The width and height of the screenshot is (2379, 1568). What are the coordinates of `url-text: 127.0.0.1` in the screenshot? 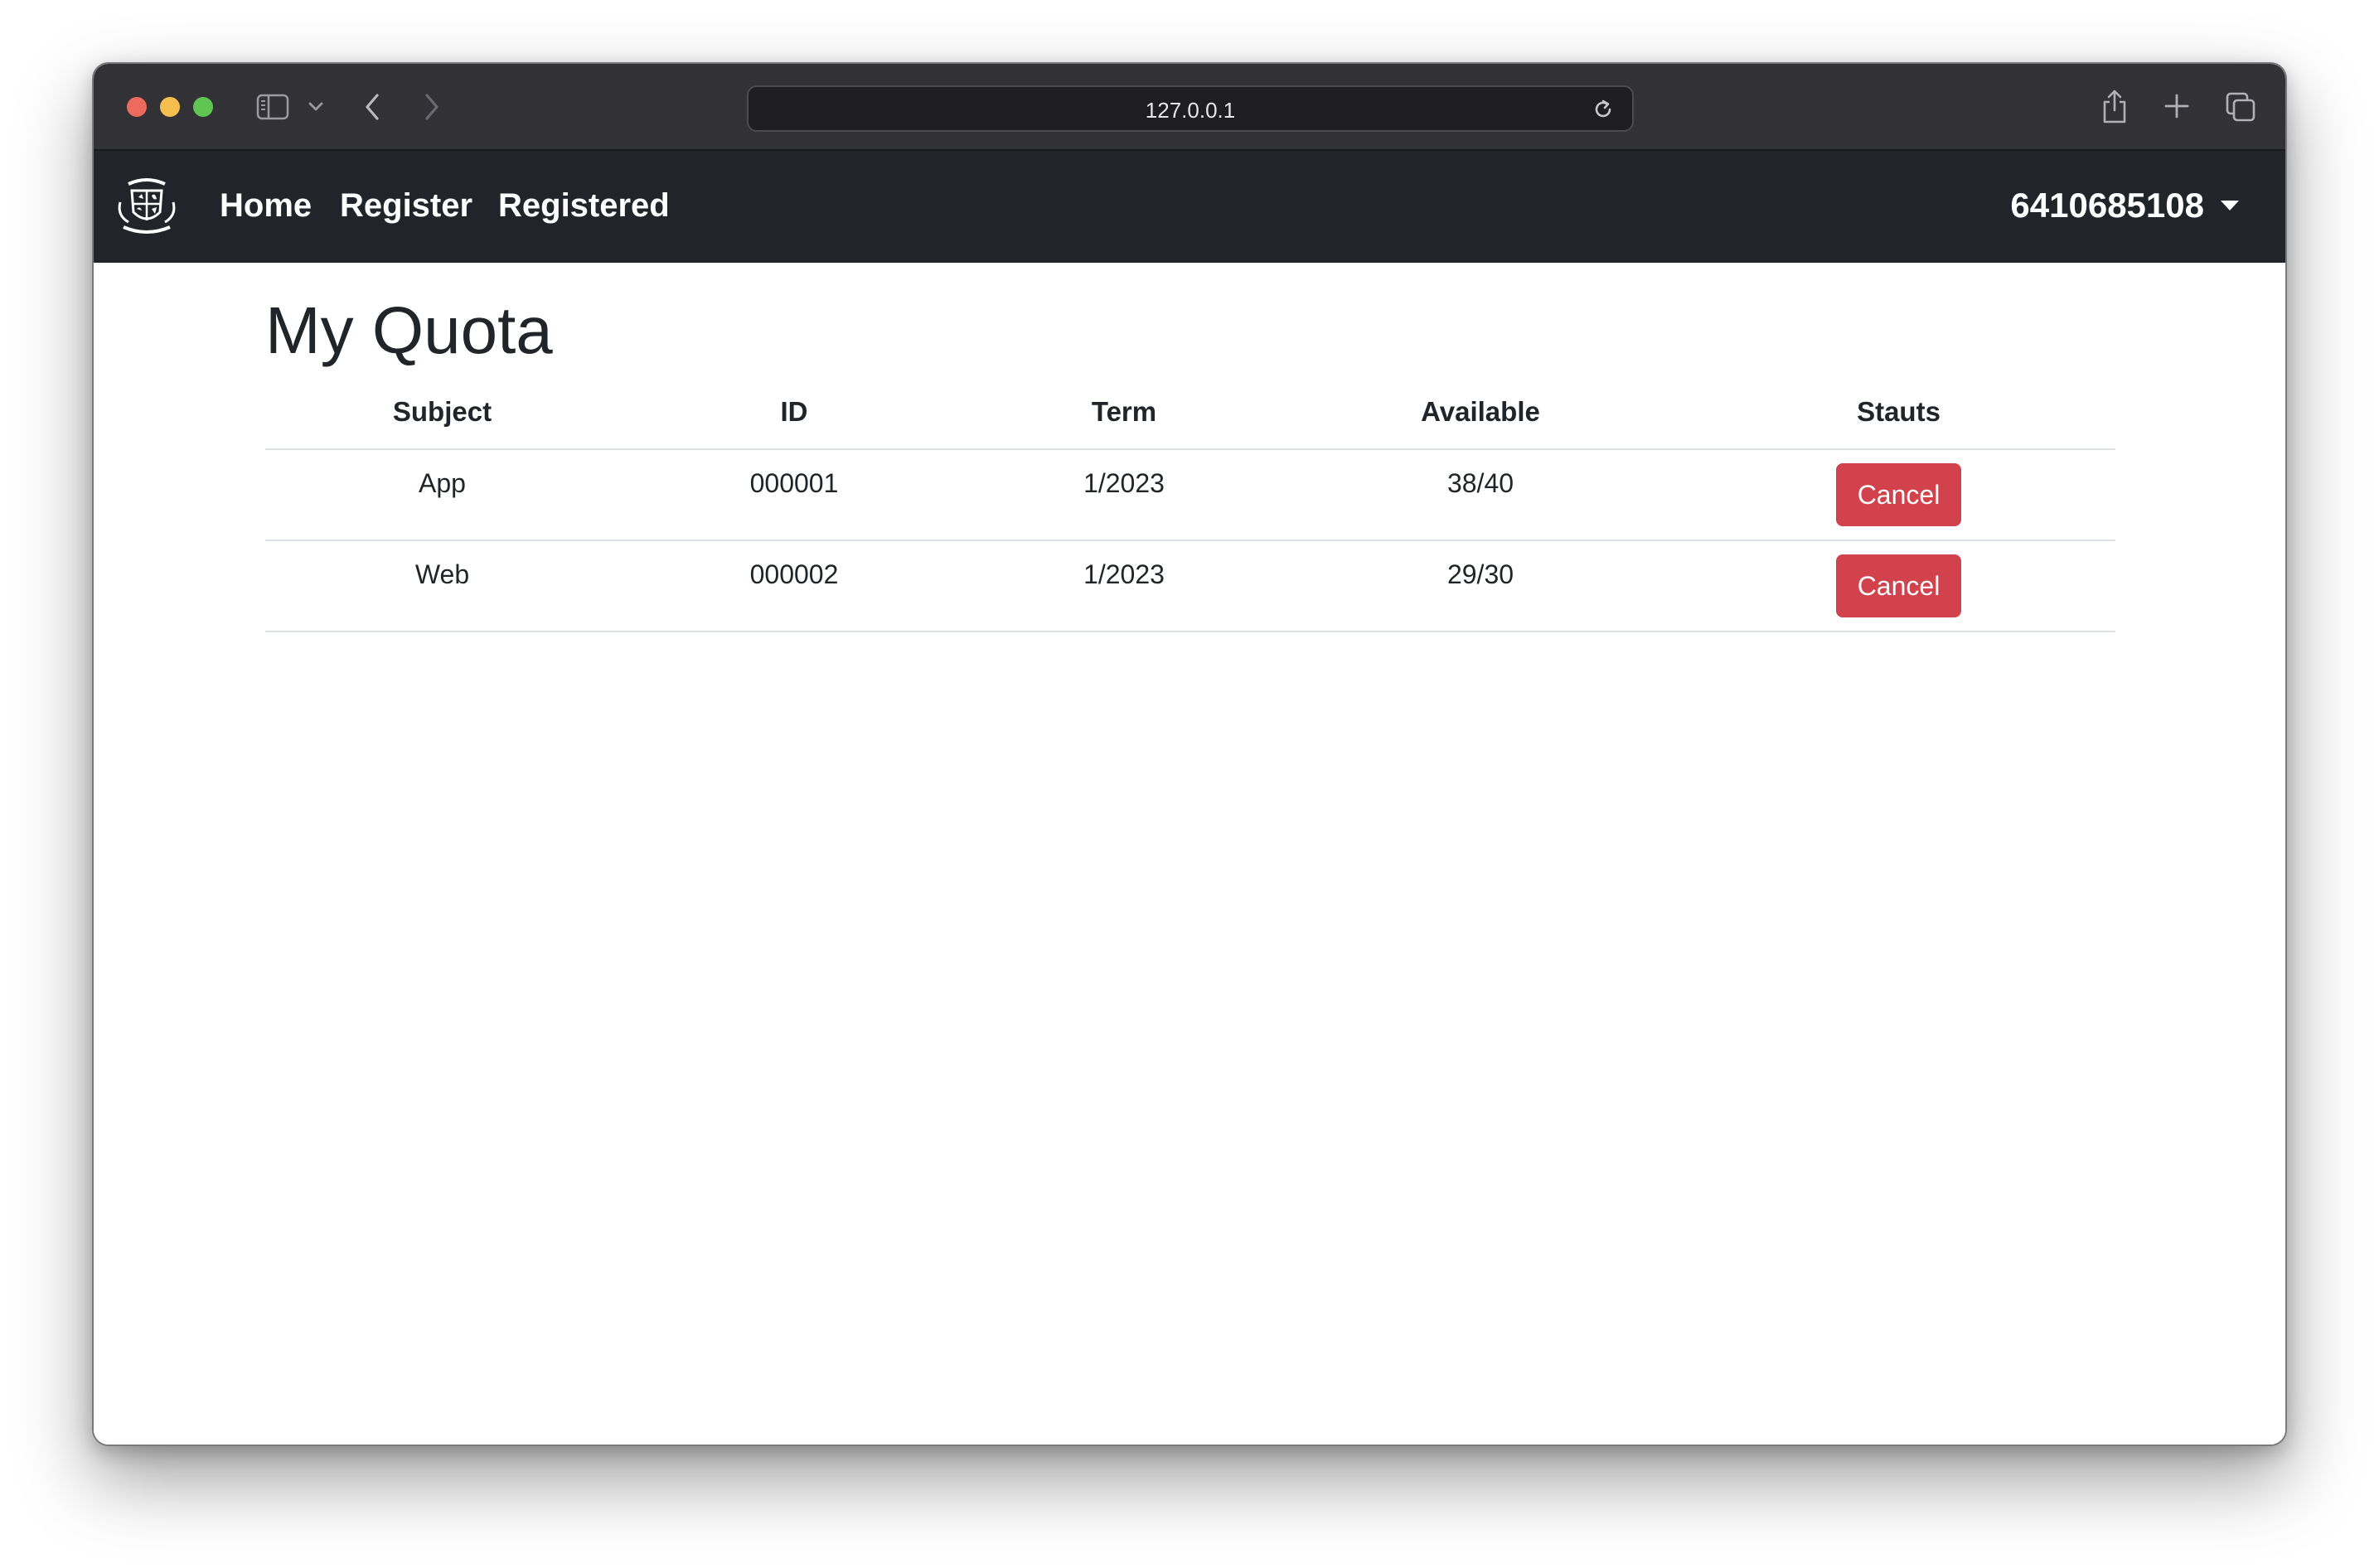 It's located at (1190, 111).